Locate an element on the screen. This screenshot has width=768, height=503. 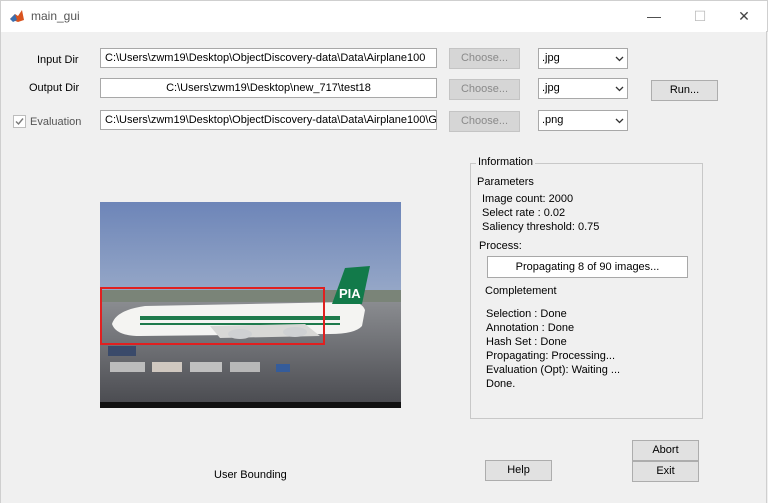
completement-heading: Completement is located at coordinates (521, 291).